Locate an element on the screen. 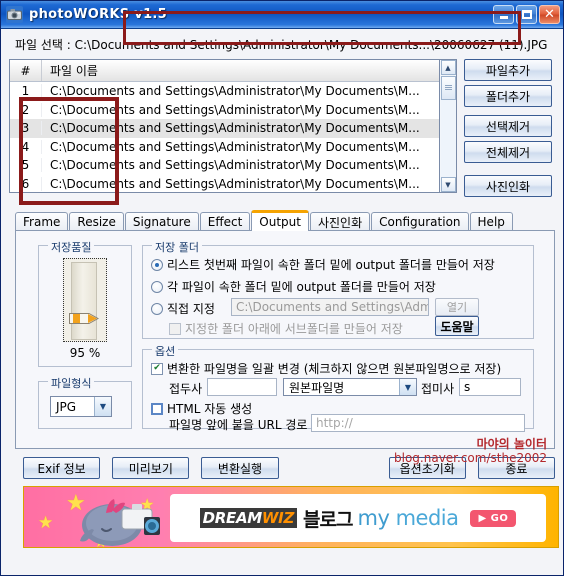  radio-each-file-folder: 각 파일이 속한 폴더 밑에 output 폴더를 만들어 저장 is located at coordinates (293, 286).